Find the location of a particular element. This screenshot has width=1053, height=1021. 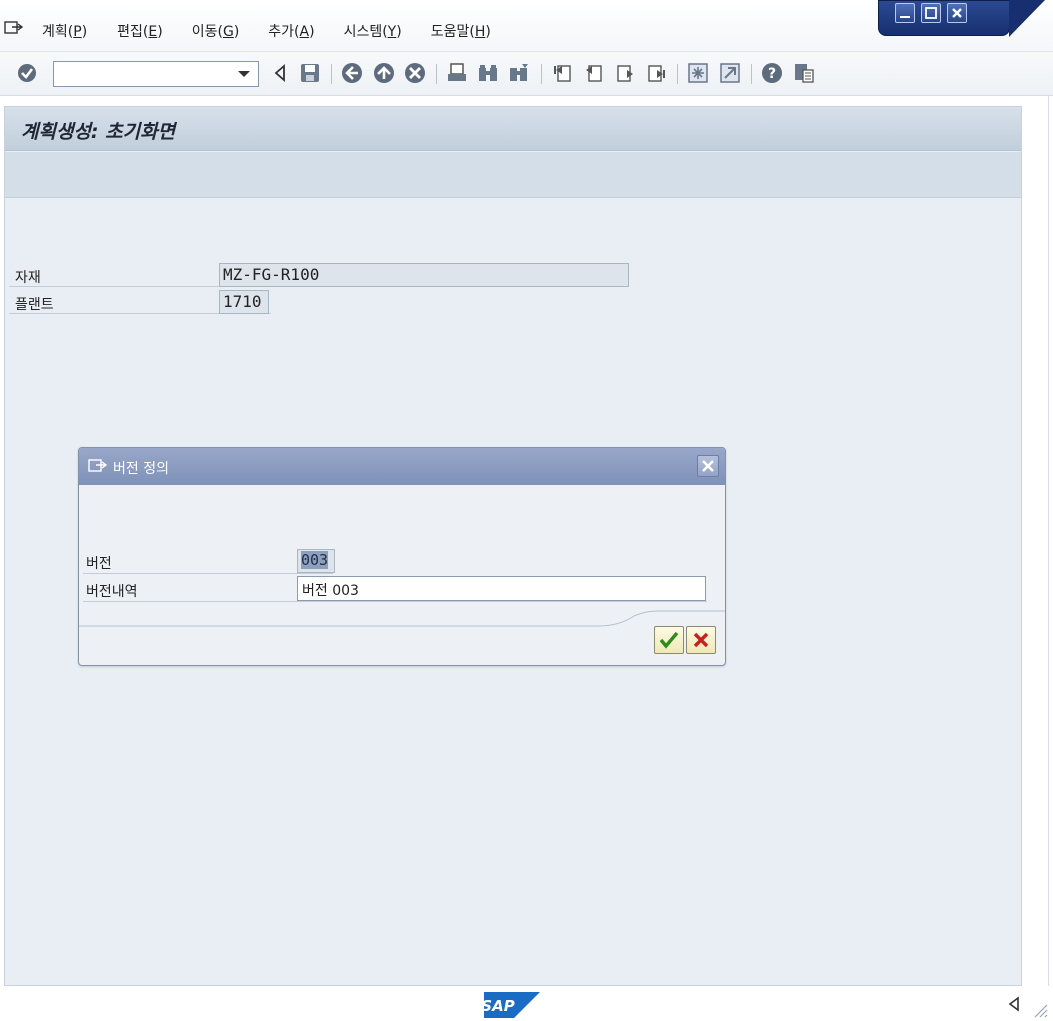

chevron-down-icon is located at coordinates (244, 74).